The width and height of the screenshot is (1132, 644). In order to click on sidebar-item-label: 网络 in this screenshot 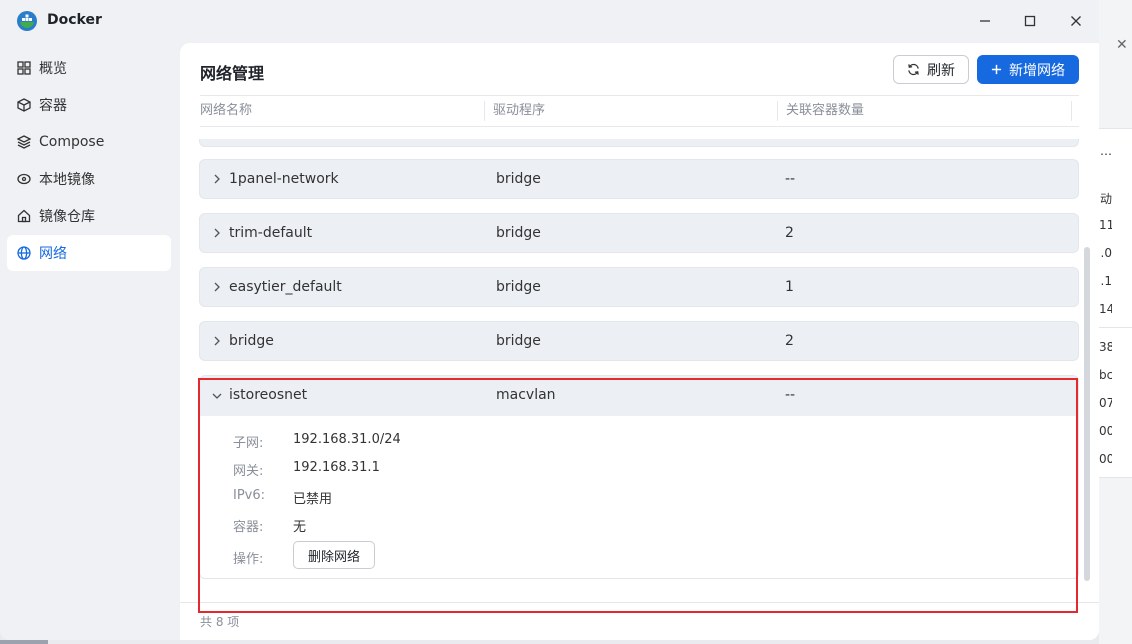, I will do `click(53, 254)`.